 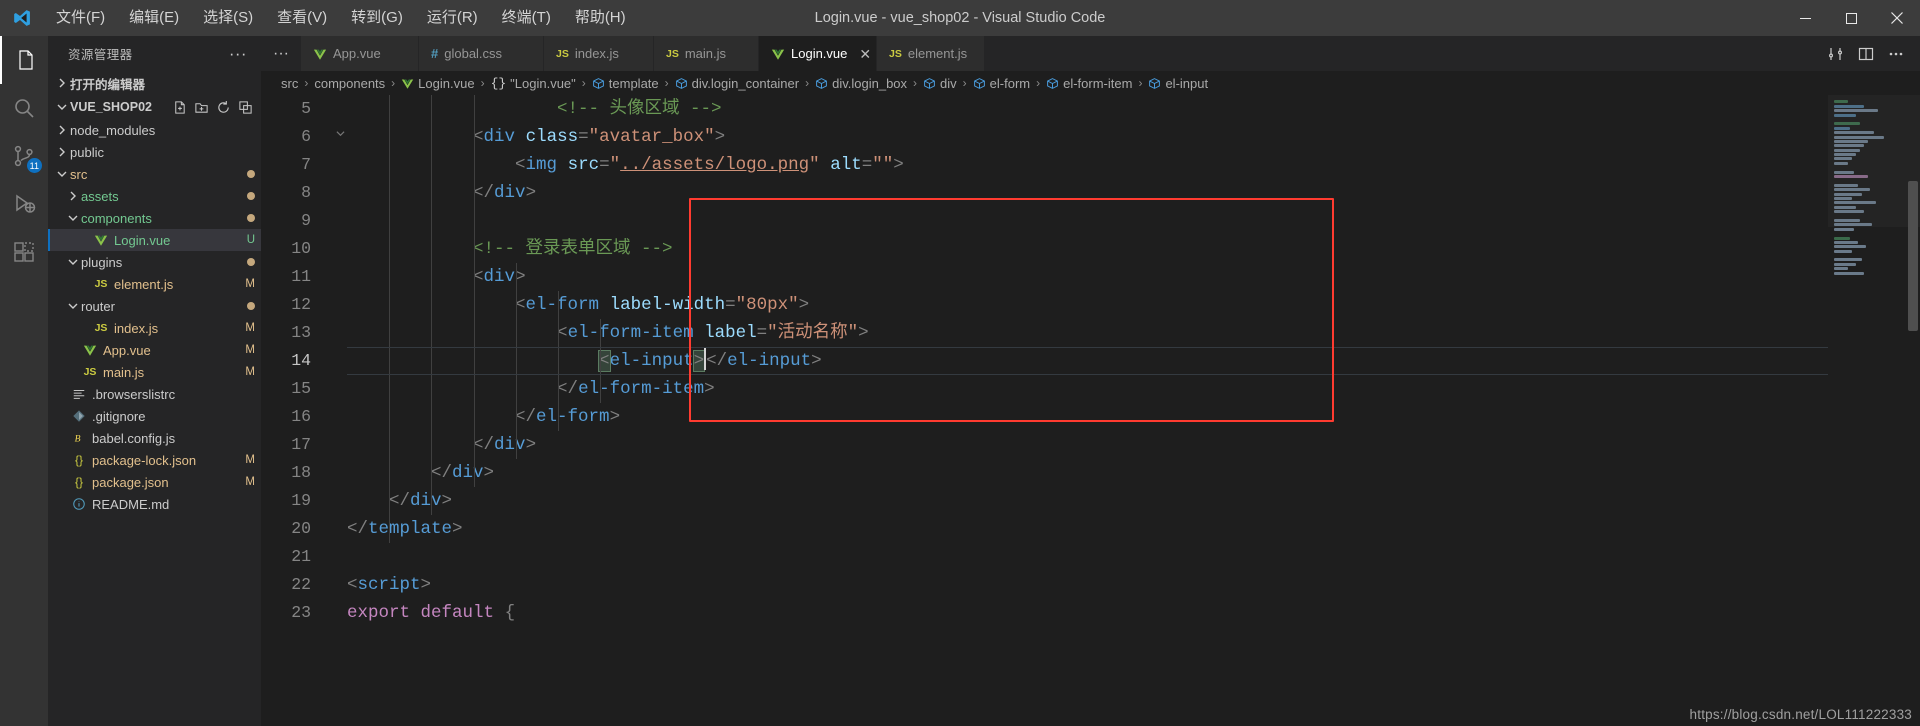 I want to click on code-line-14: 14 <el-input> </el-input>, so click(x=1044, y=361).